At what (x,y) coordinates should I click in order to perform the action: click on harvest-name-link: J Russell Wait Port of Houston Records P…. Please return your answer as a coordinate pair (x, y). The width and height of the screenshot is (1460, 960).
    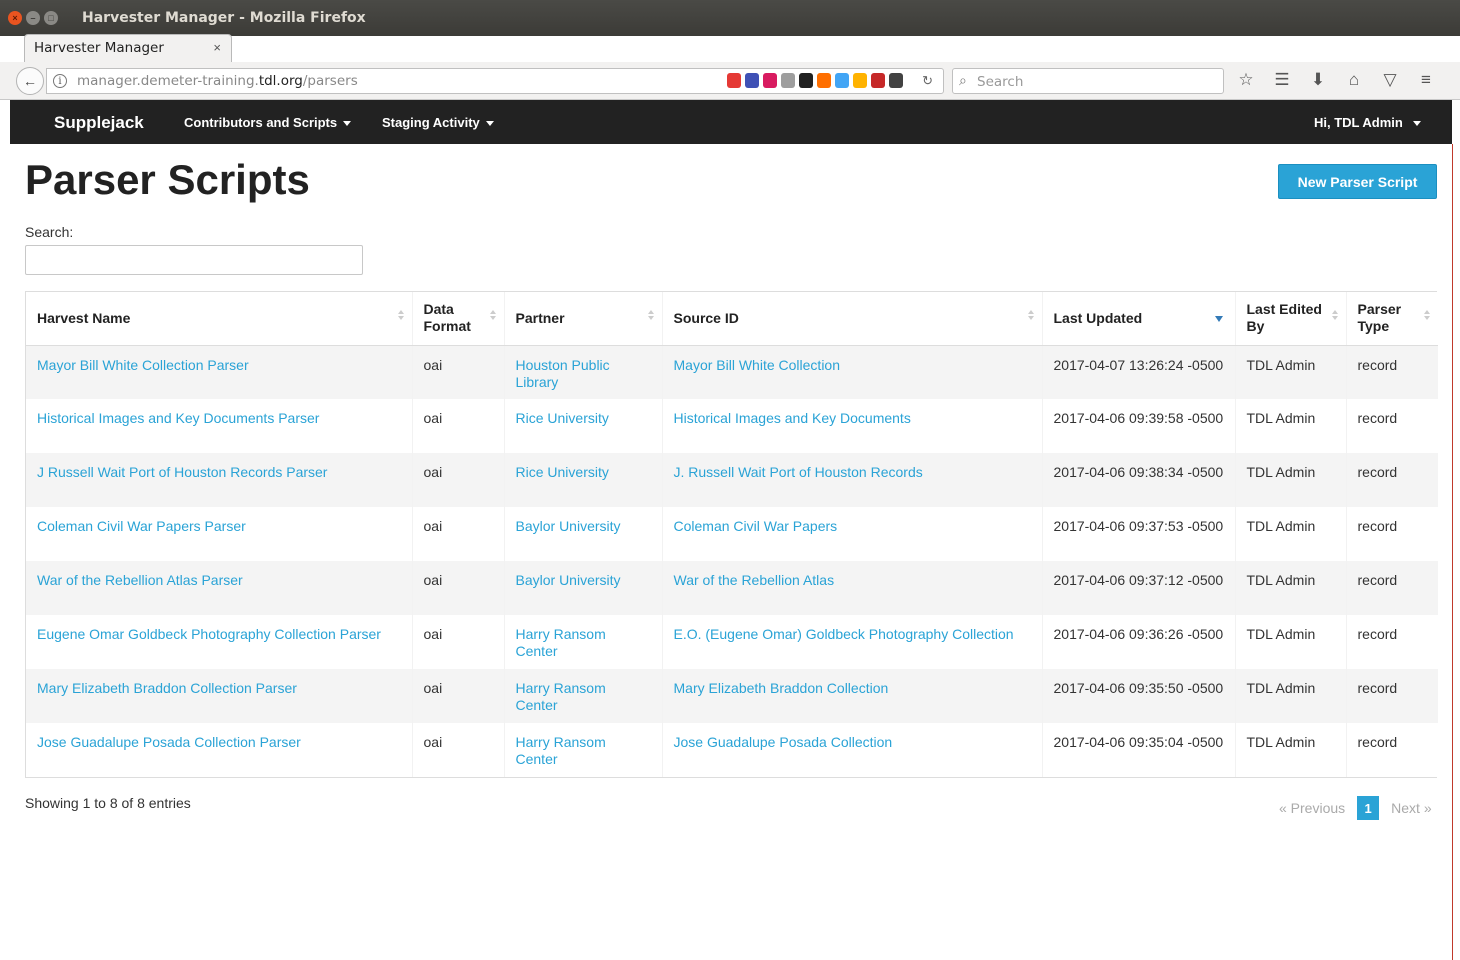
    Looking at the image, I should click on (182, 472).